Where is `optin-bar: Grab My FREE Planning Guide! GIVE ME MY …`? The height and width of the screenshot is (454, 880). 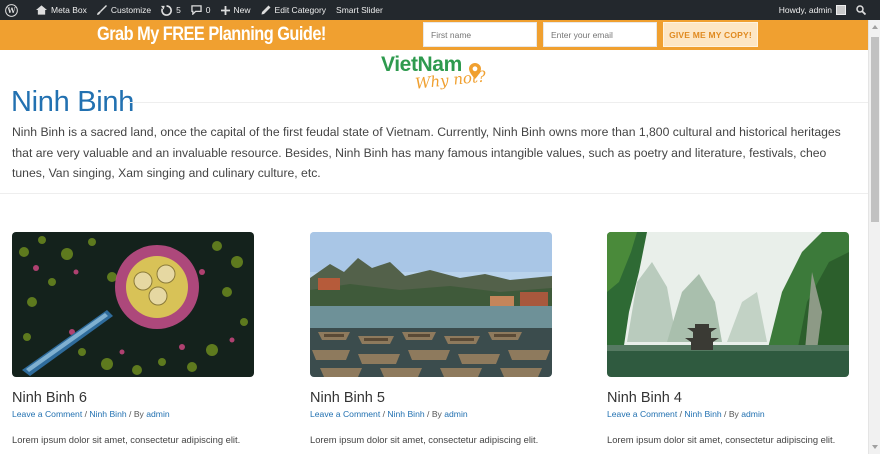 optin-bar: Grab My FREE Planning Guide! GIVE ME MY … is located at coordinates (440, 35).